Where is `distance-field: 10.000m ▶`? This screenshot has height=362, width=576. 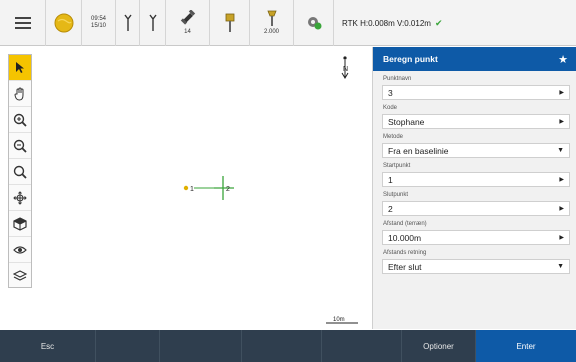 distance-field: 10.000m ▶ is located at coordinates (476, 237).